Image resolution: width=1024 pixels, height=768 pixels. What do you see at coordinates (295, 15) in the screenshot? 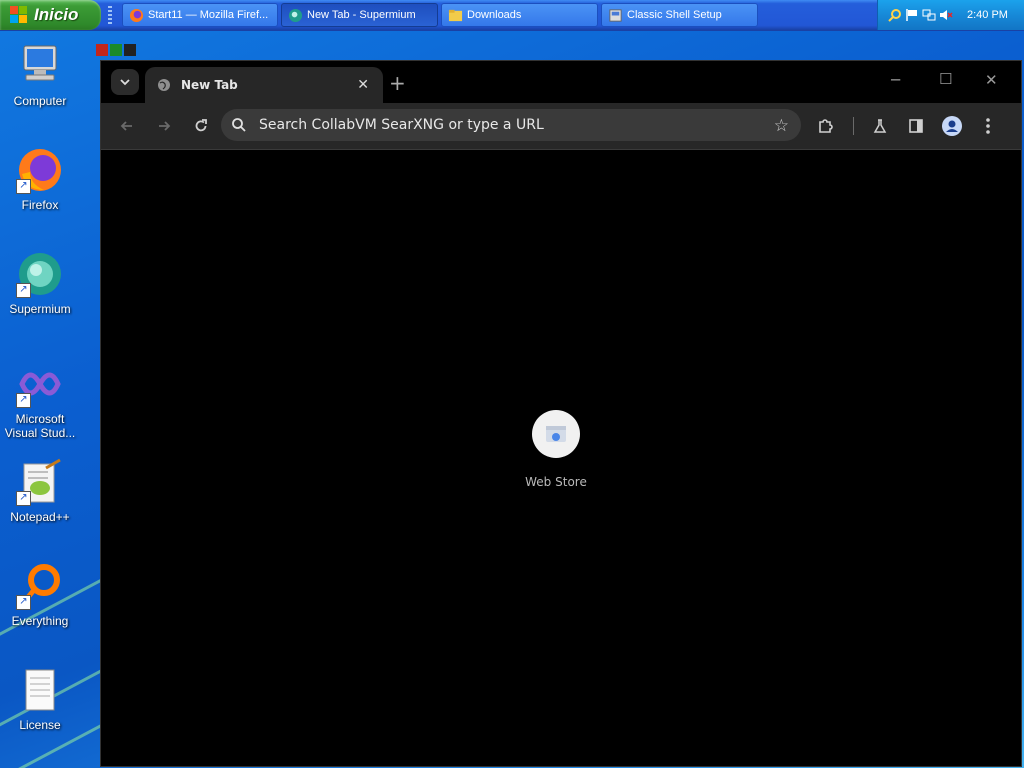
I see `supermium-icon` at bounding box center [295, 15].